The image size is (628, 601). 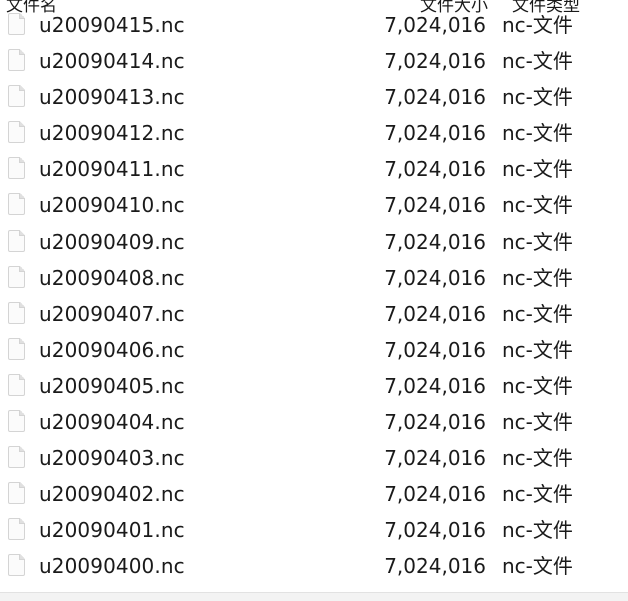 I want to click on file-name: u20090413.nc, so click(x=112, y=97).